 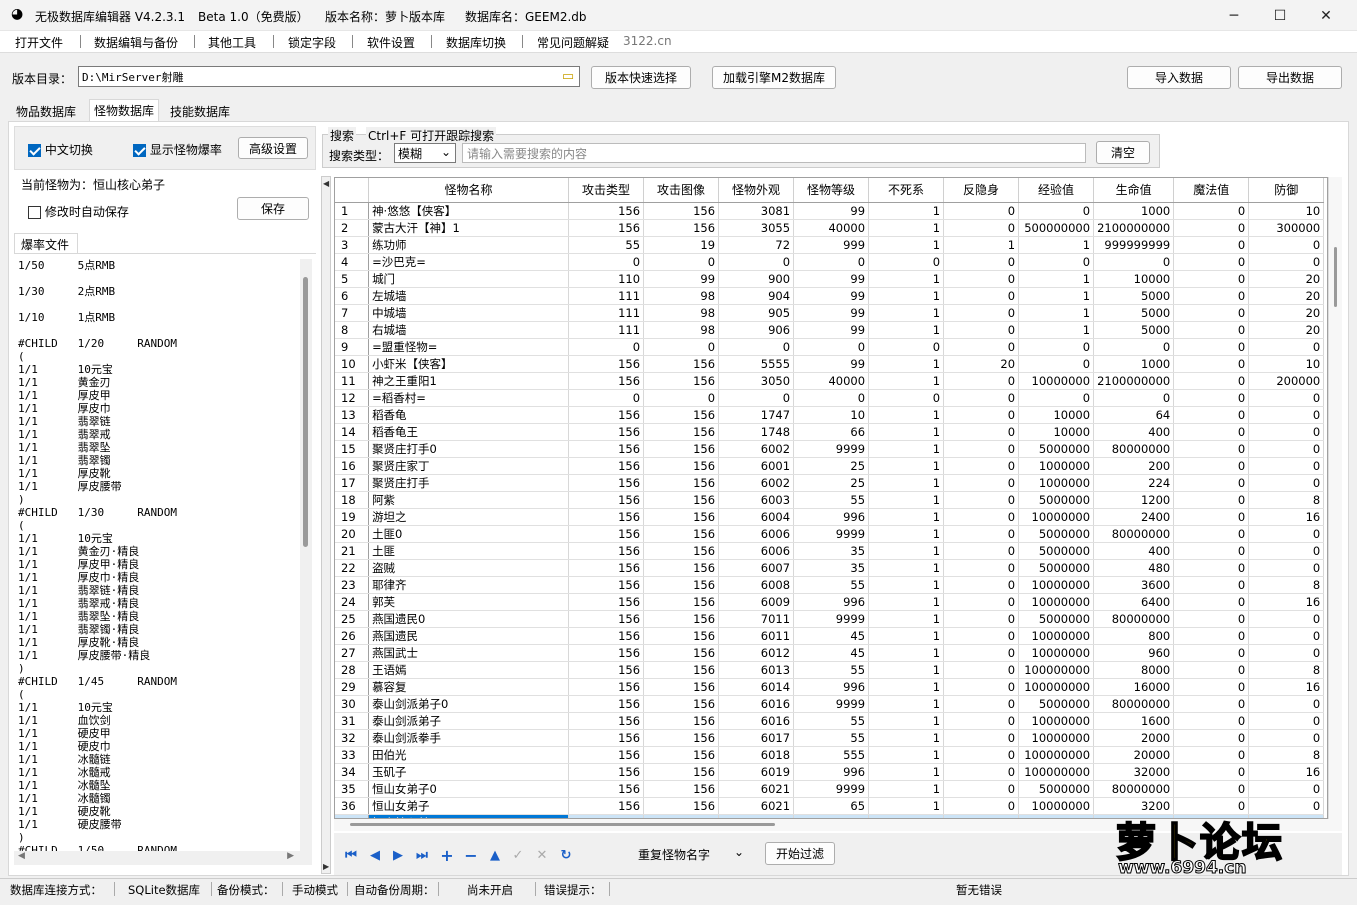 I want to click on table-cell: 6021, so click(x=756, y=789).